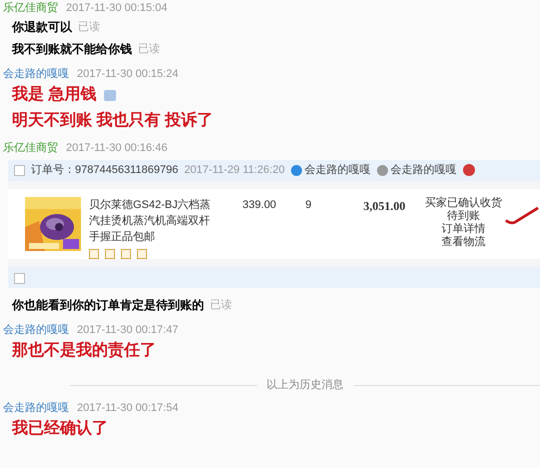 The image size is (540, 468). I want to click on order-link: 查看物流, so click(464, 242).